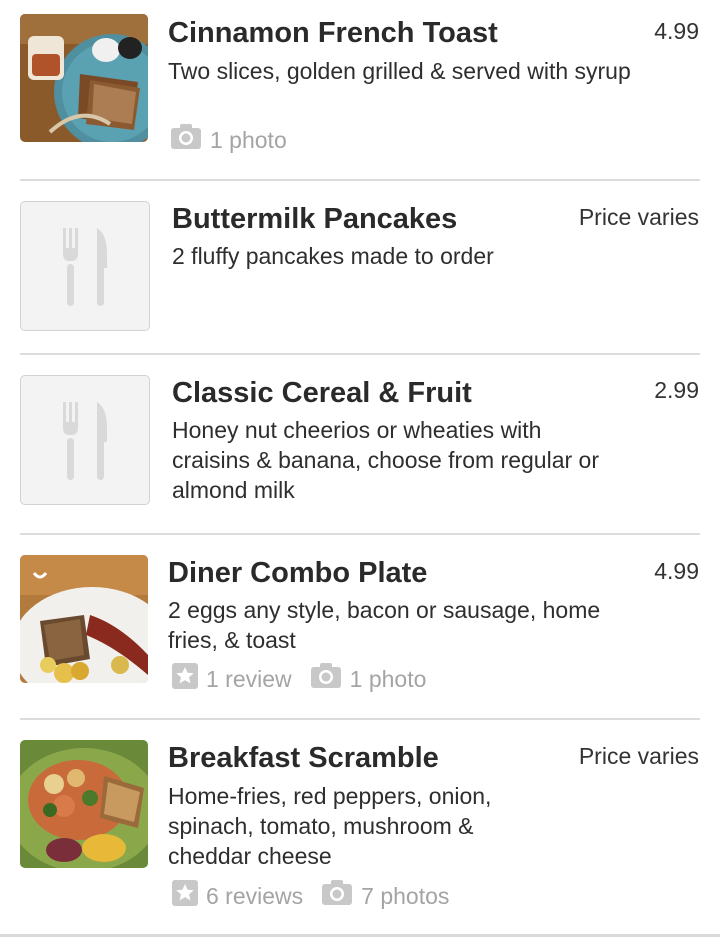 The image size is (720, 937). Describe the element at coordinates (84, 619) in the screenshot. I see `combo-plate-photo` at that location.